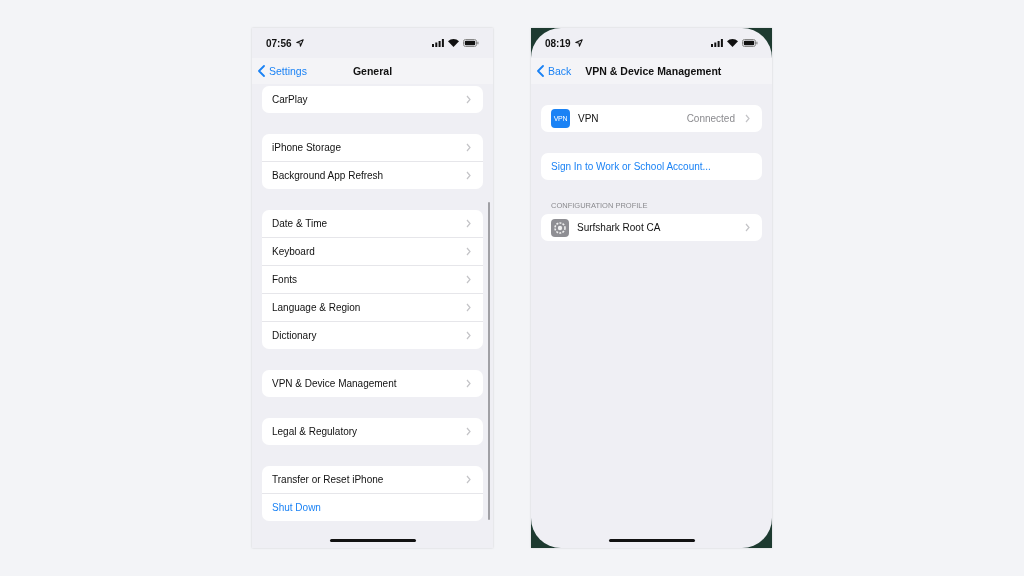  What do you see at coordinates (279, 43) in the screenshot?
I see `status-time: 07:56` at bounding box center [279, 43].